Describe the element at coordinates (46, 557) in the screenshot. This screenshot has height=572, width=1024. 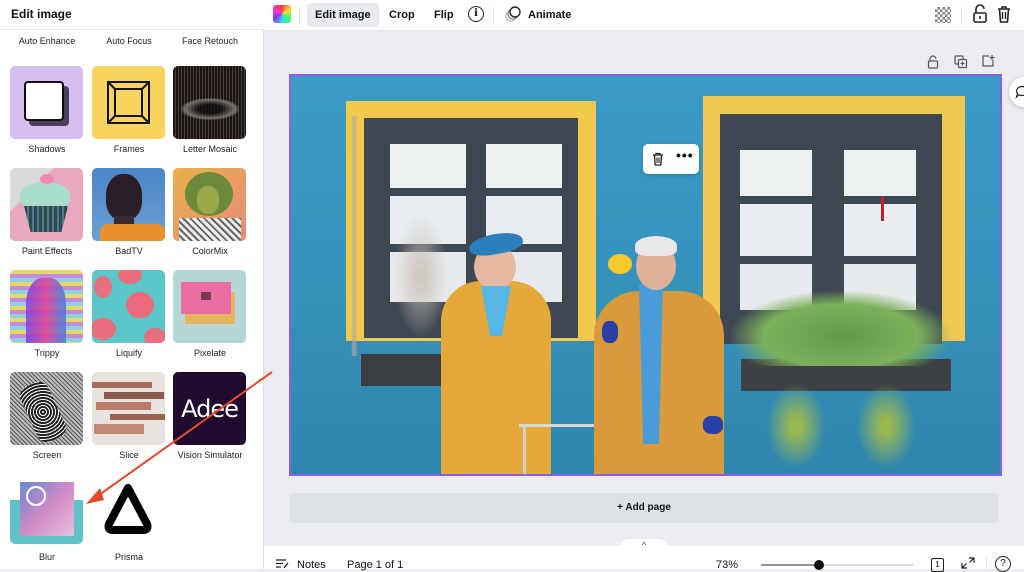
I see `effect-label: Blur` at that location.